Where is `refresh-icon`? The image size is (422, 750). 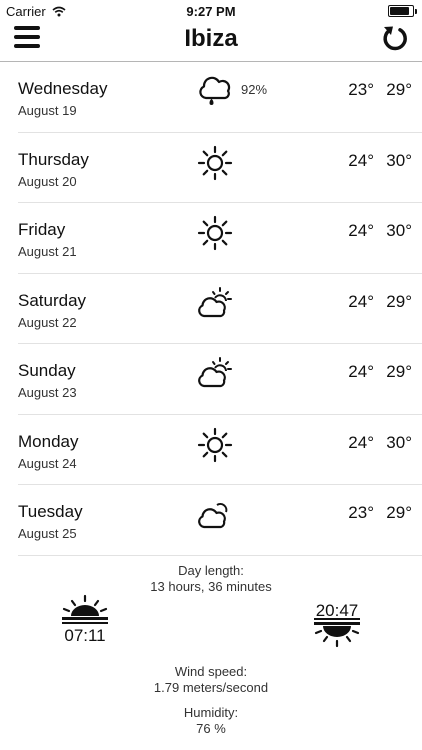
refresh-icon is located at coordinates (395, 38).